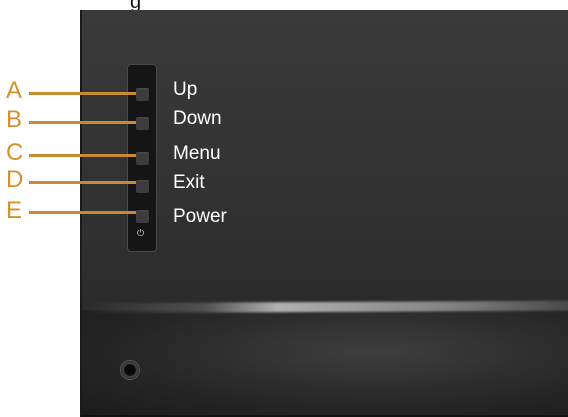  Describe the element at coordinates (142, 123) in the screenshot. I see `down-button` at that location.